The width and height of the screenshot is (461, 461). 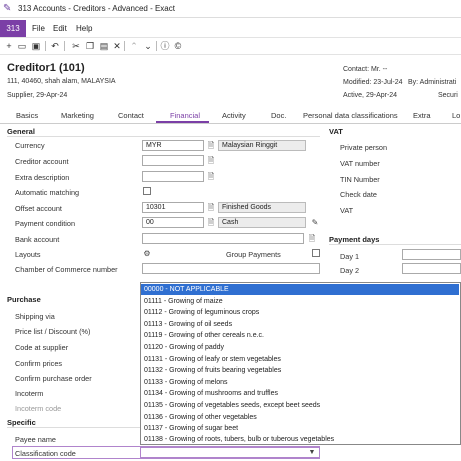 What do you see at coordinates (131, 115) in the screenshot?
I see `tab-contact: Contact` at bounding box center [131, 115].